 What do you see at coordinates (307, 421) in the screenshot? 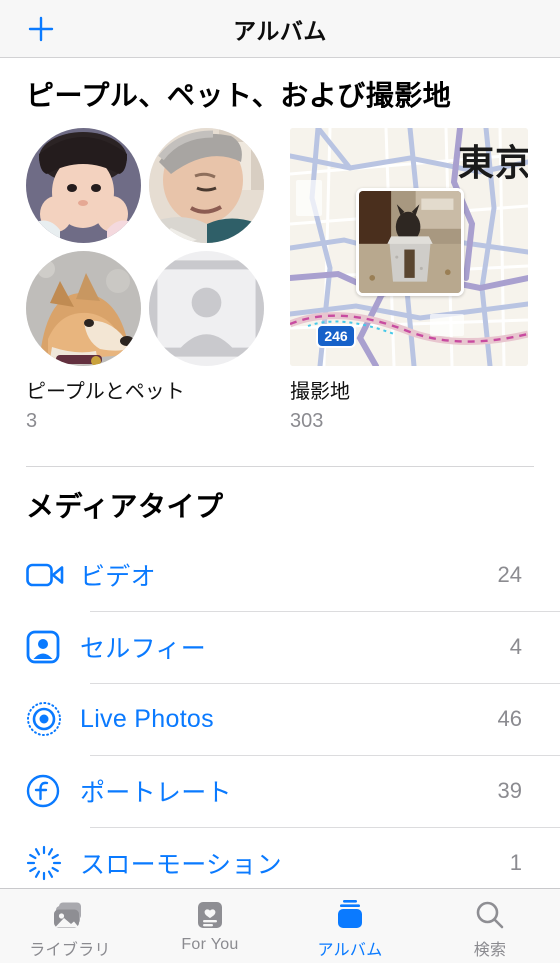
I see `places-count: 303` at bounding box center [307, 421].